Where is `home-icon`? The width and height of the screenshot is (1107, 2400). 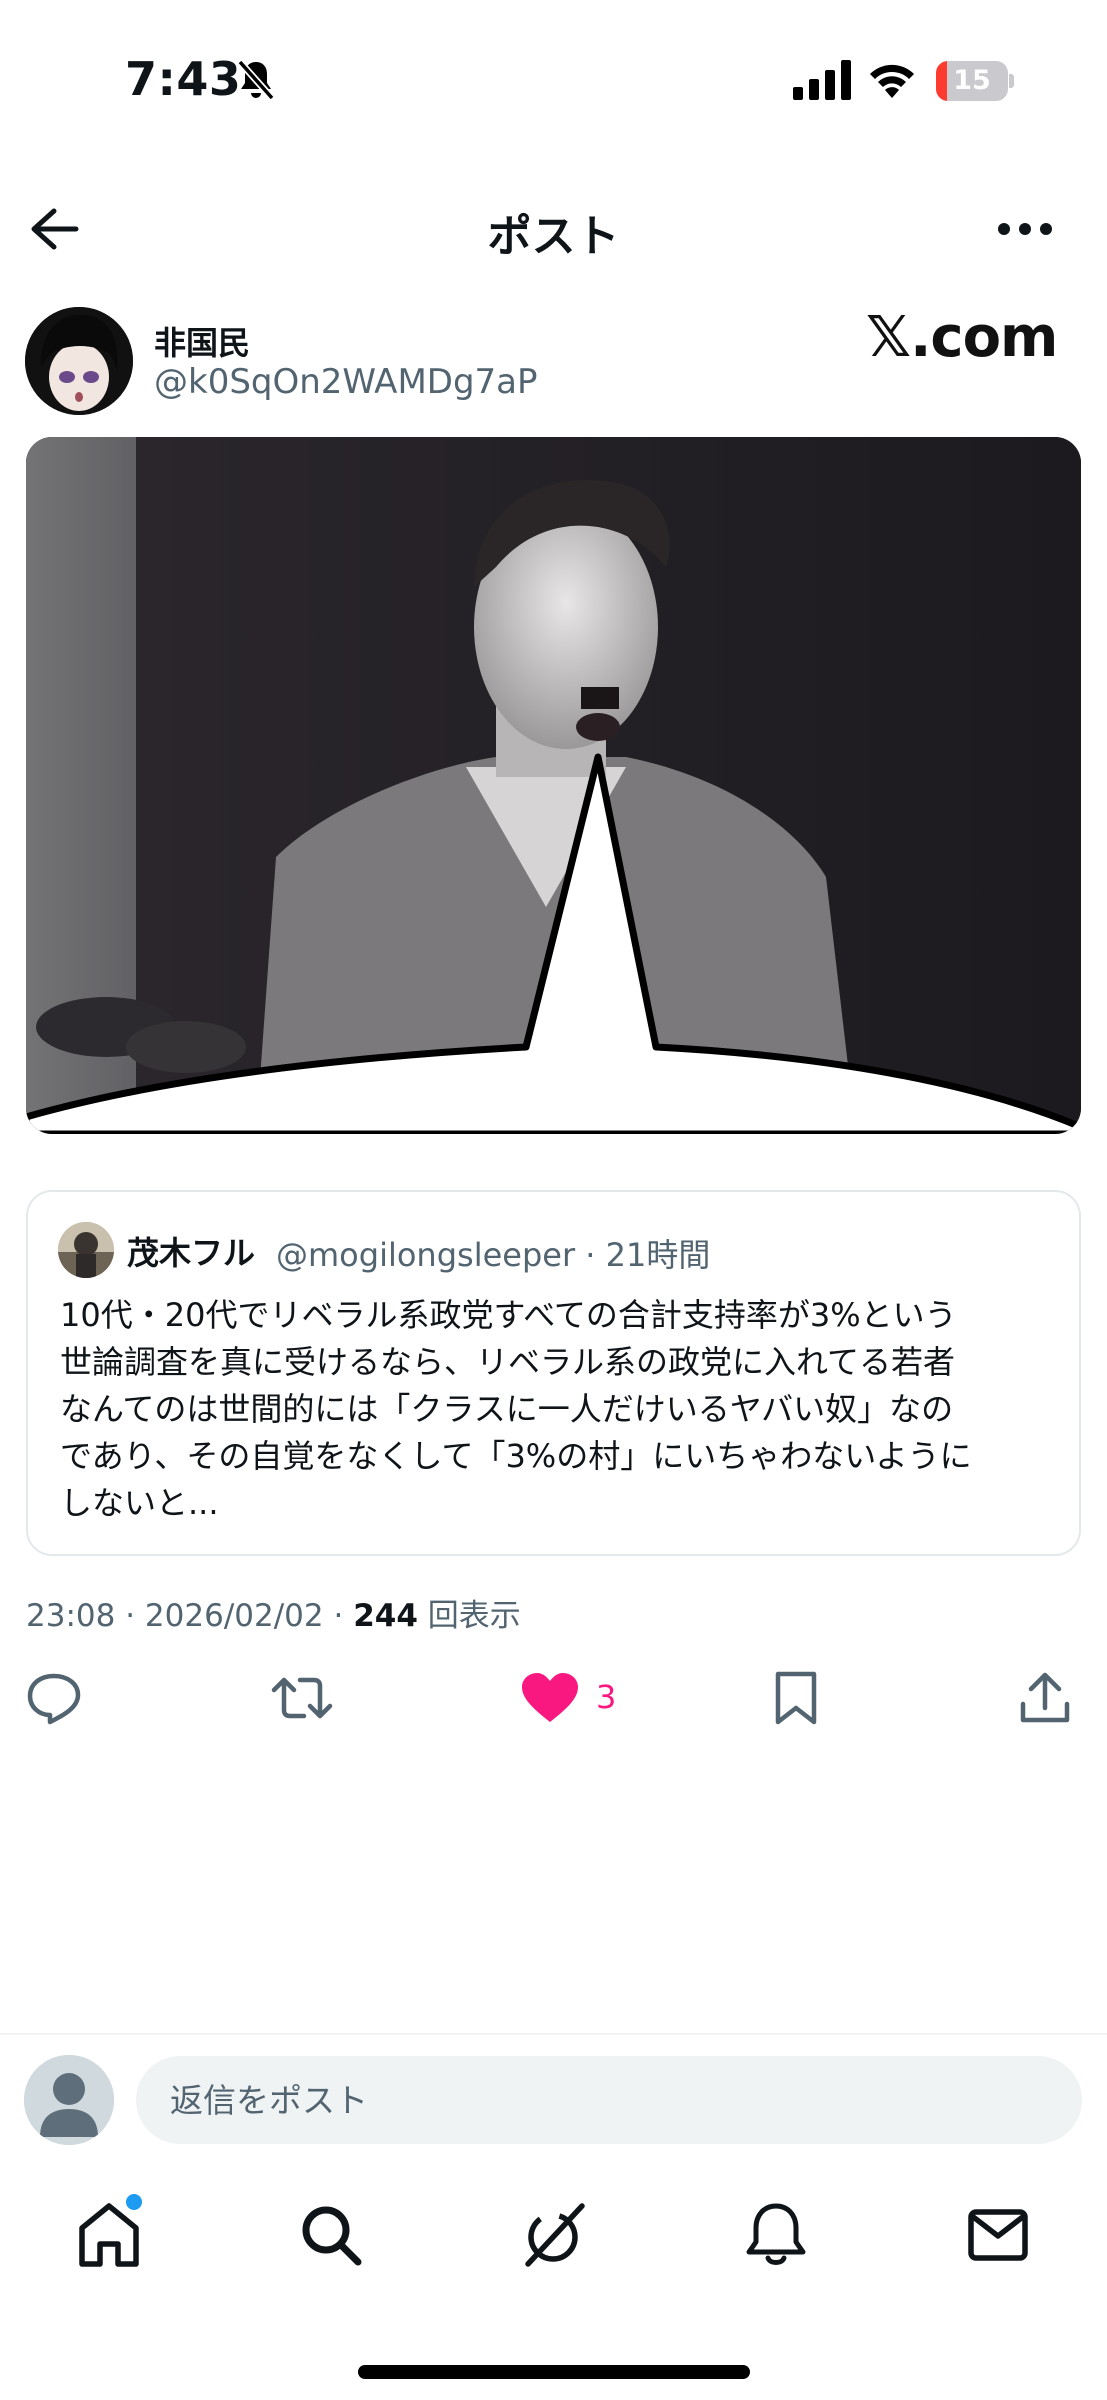
home-icon is located at coordinates (109, 2235).